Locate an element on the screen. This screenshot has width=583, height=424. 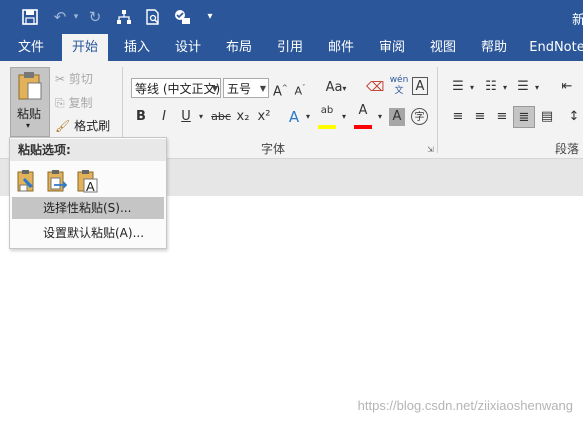
save-icon is located at coordinates (30, 17).